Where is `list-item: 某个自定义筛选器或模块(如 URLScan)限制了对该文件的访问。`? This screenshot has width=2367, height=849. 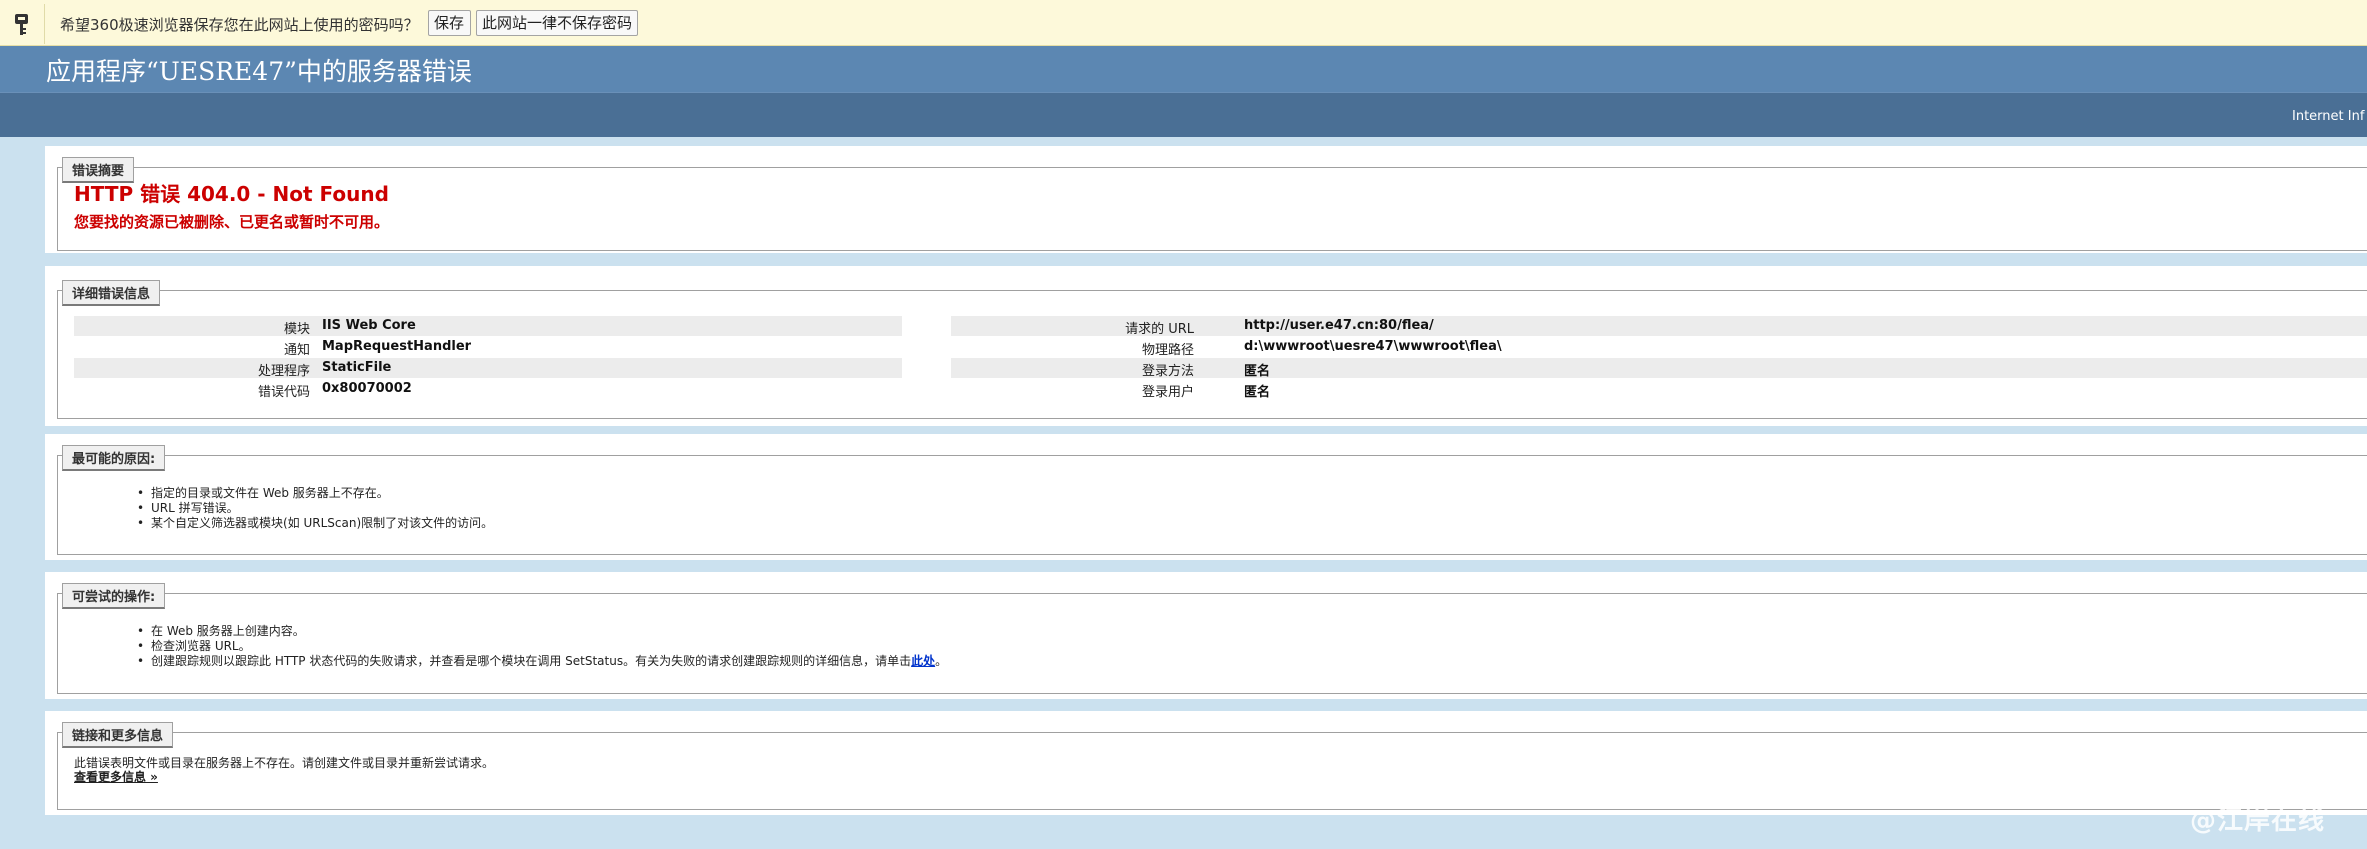 list-item: 某个自定义筛选器或模块(如 URLScan)限制了对该文件的访问。 is located at coordinates (315, 523).